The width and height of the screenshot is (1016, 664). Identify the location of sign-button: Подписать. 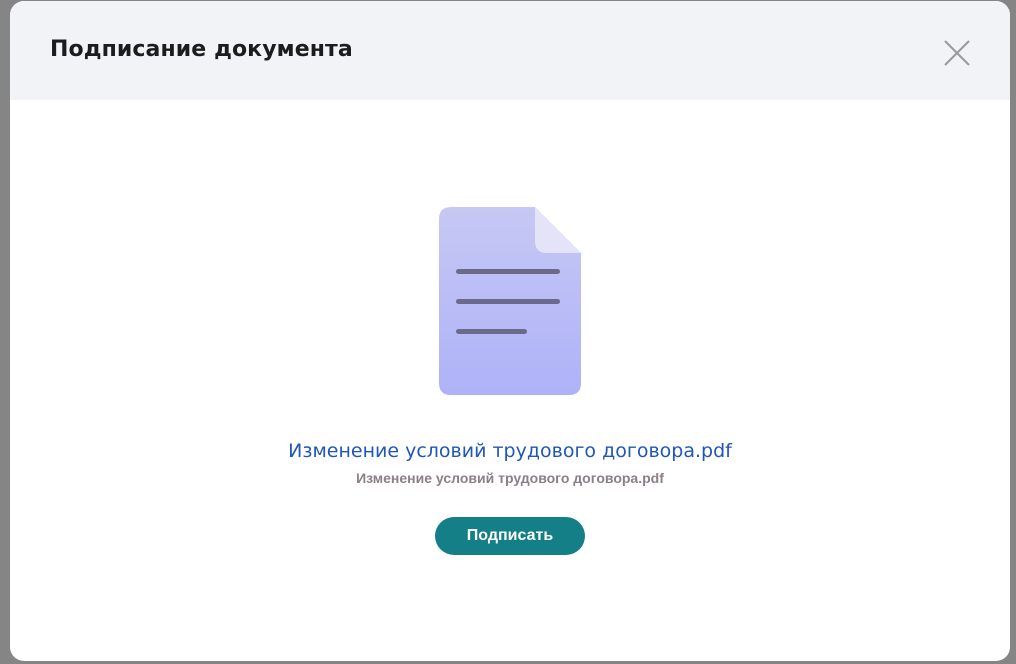
(510, 536).